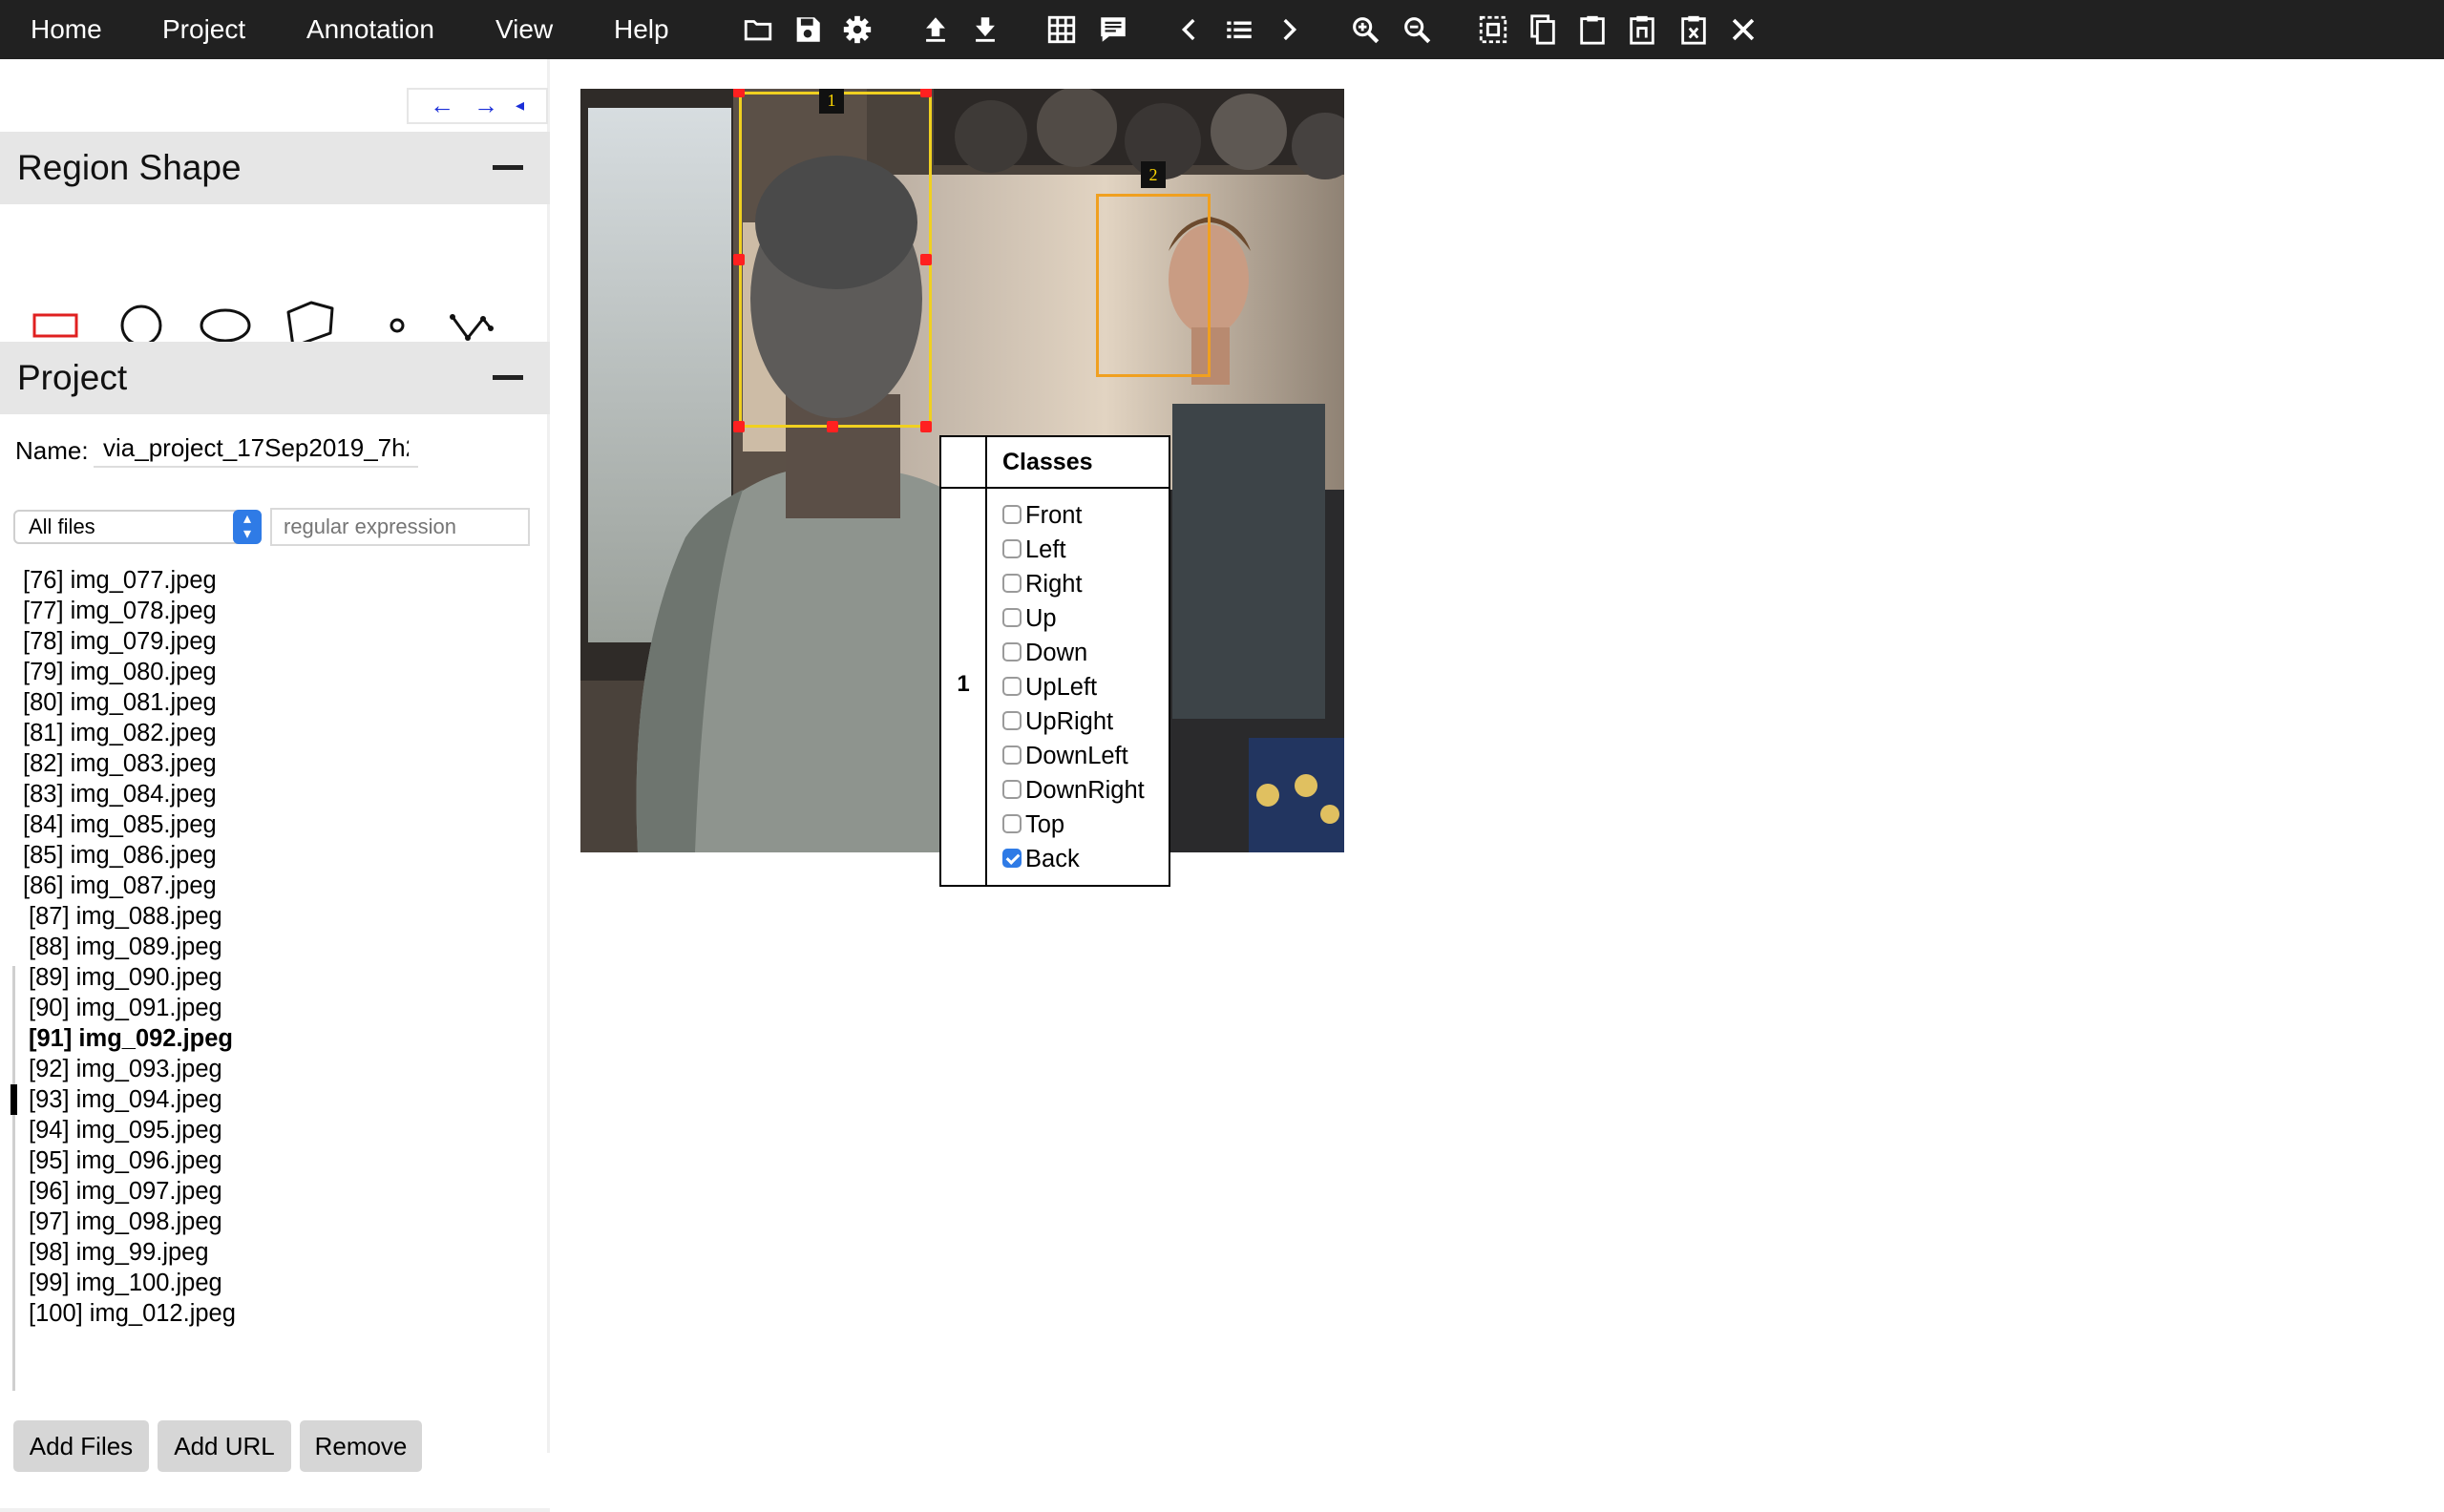 The height and width of the screenshot is (1512, 2444). What do you see at coordinates (125, 1130) in the screenshot?
I see `file-list-item: [94] img_095.jpeg` at bounding box center [125, 1130].